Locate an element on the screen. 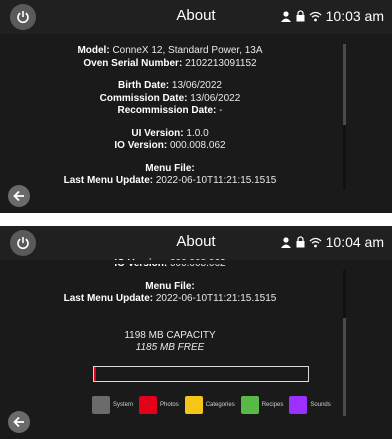 Image resolution: width=392 pixels, height=439 pixels. legend-item: Recipes is located at coordinates (262, 405).